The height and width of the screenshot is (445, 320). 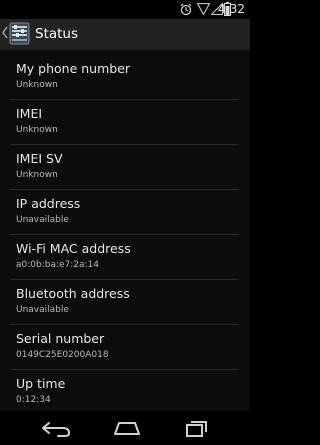 What do you see at coordinates (124, 212) in the screenshot?
I see `list-item-ip-address: IP address Unavailable` at bounding box center [124, 212].